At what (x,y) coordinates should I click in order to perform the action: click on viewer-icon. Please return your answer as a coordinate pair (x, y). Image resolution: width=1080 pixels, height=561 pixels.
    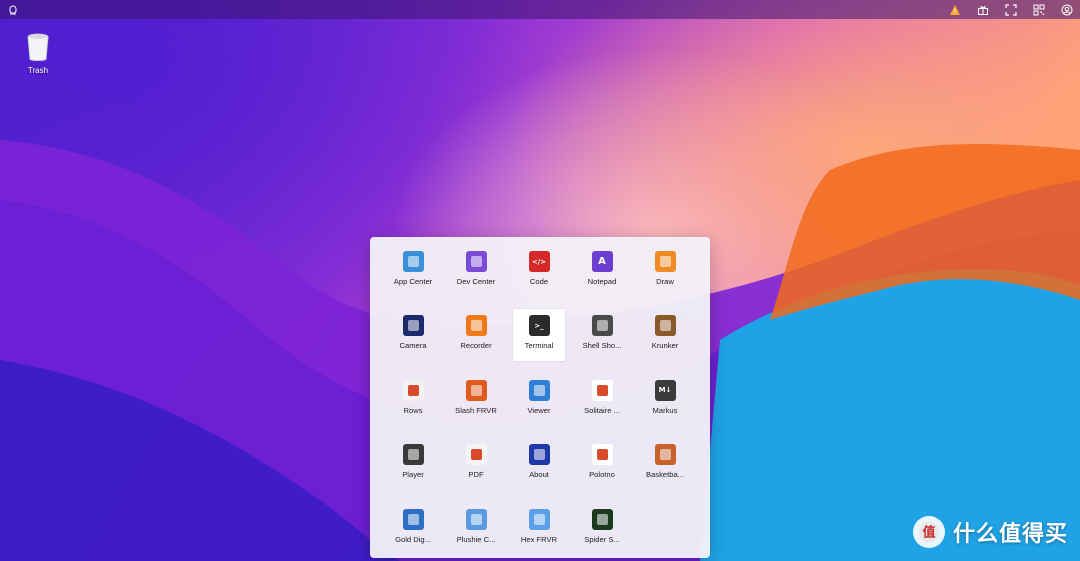
    Looking at the image, I should click on (539, 390).